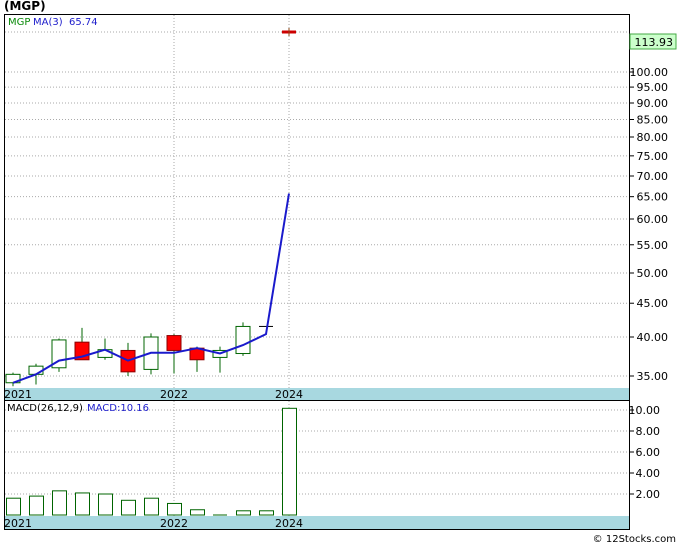 Image resolution: width=680 pixels, height=546 pixels. I want to click on legend-symbol: MGP, so click(19, 22).